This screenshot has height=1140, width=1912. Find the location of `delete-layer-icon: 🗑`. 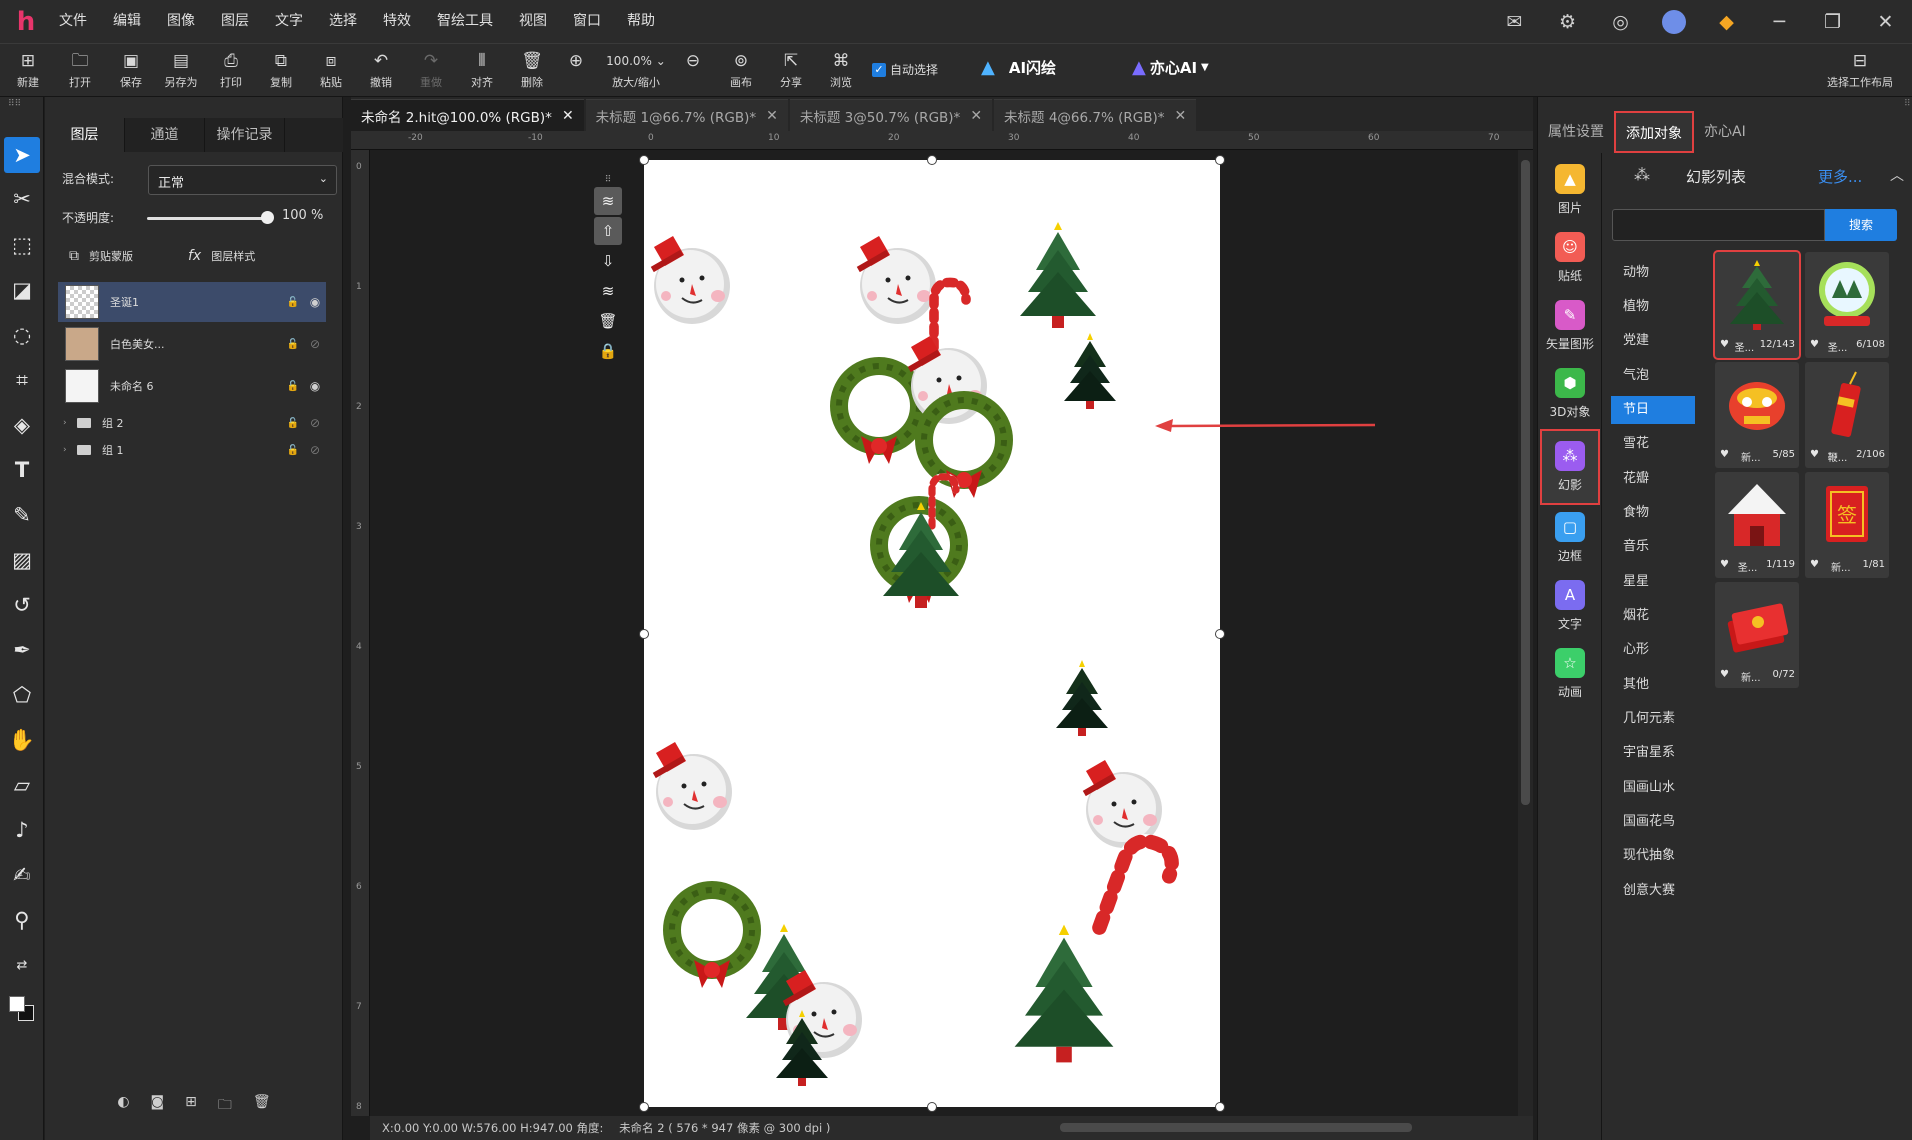

delete-layer-icon: 🗑 is located at coordinates (262, 1106).